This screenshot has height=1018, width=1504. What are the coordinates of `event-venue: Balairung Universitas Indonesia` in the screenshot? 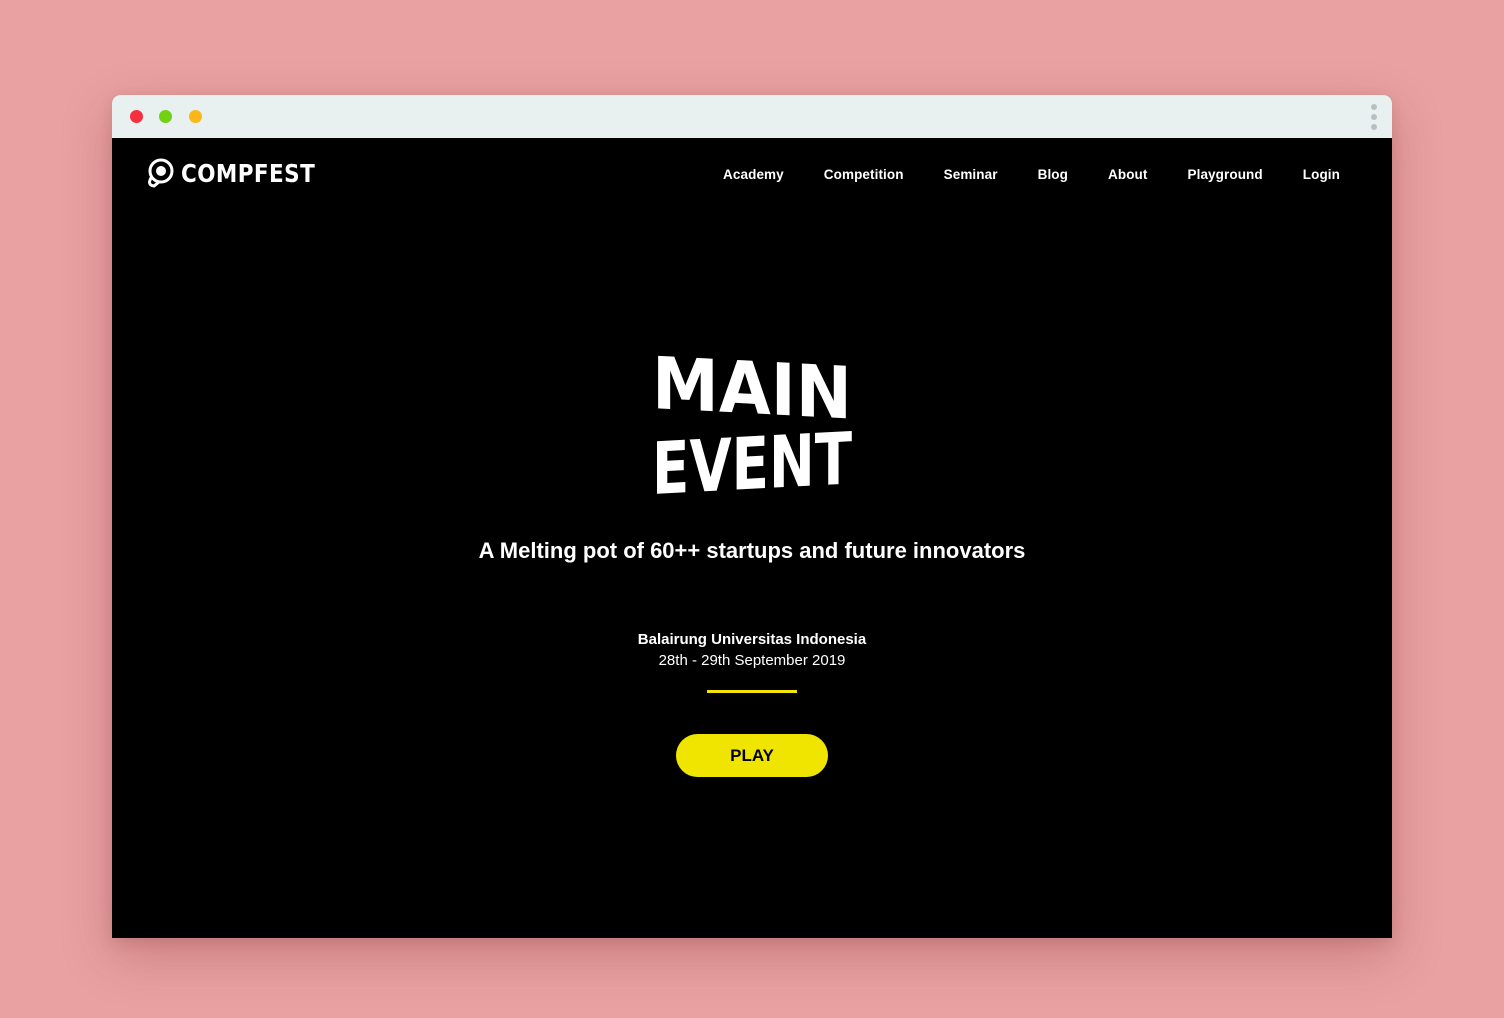 It's located at (752, 639).